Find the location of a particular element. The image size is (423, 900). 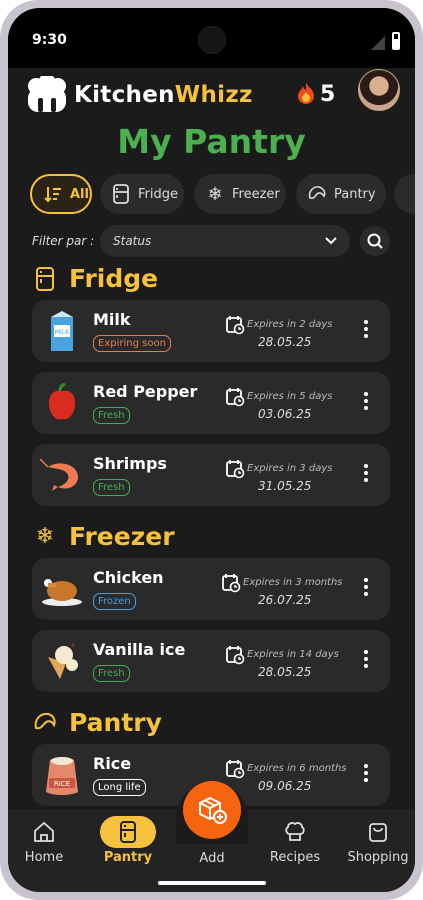

status-badge: Expiring soon is located at coordinates (132, 343).